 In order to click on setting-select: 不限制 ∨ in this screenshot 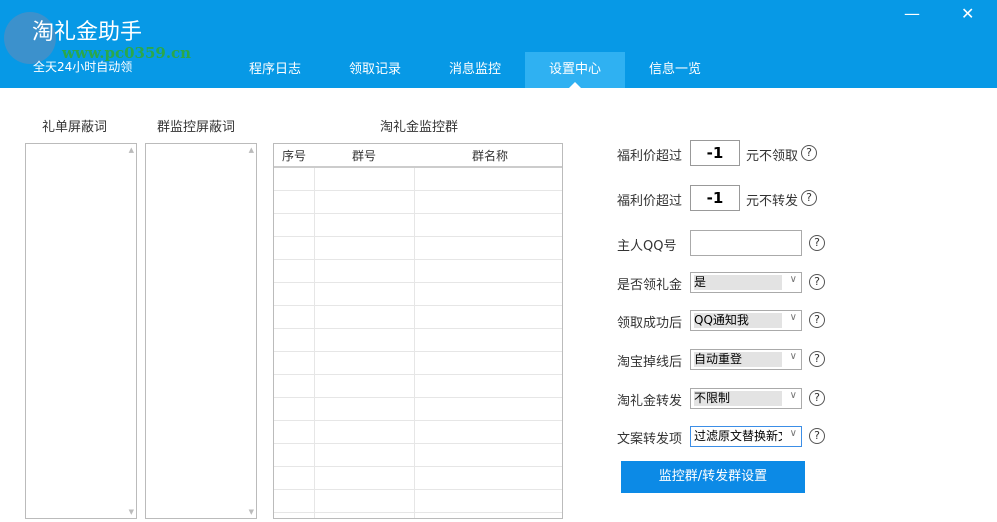, I will do `click(746, 398)`.